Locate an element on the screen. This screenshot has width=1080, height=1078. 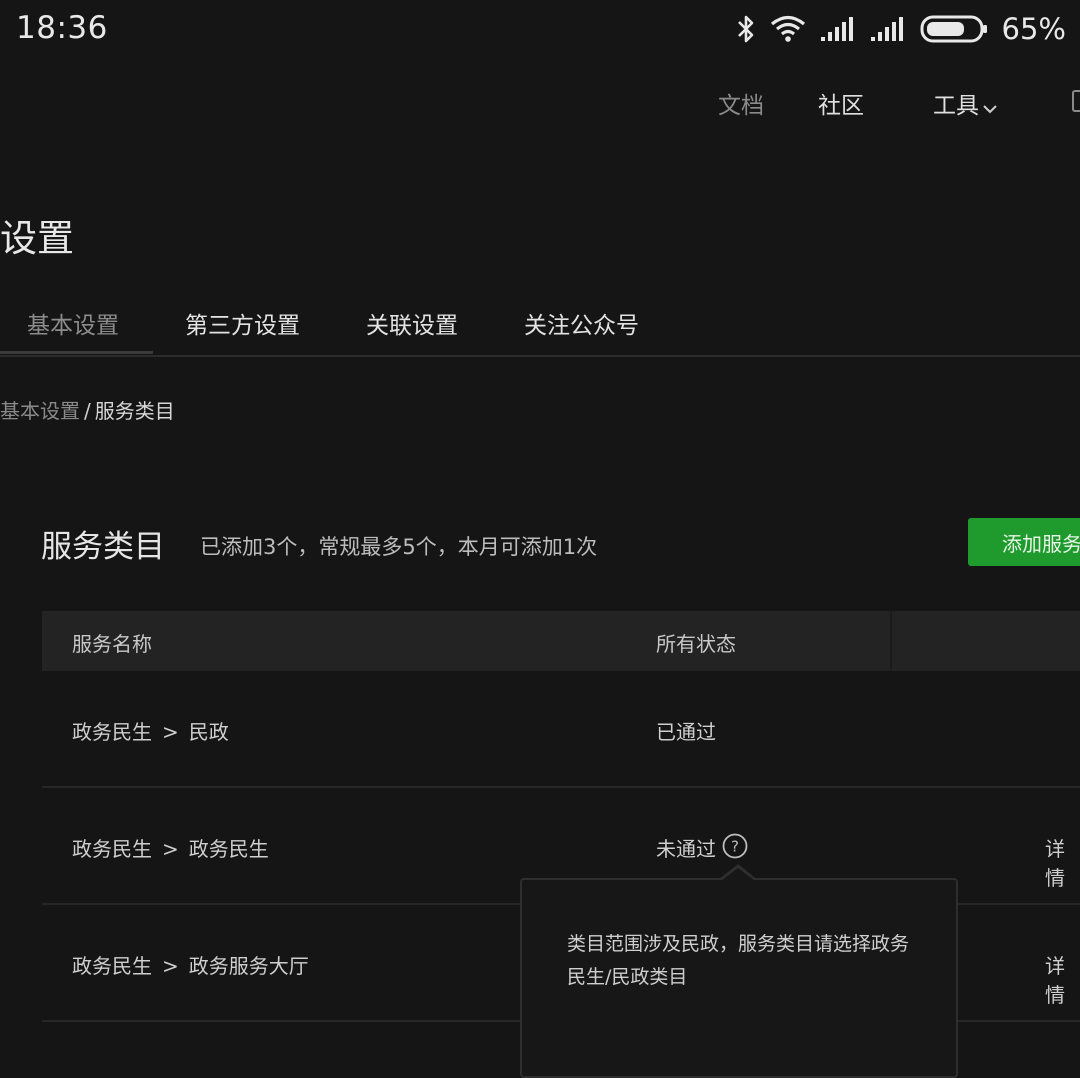
status-icons: 65% is located at coordinates (901, 29).